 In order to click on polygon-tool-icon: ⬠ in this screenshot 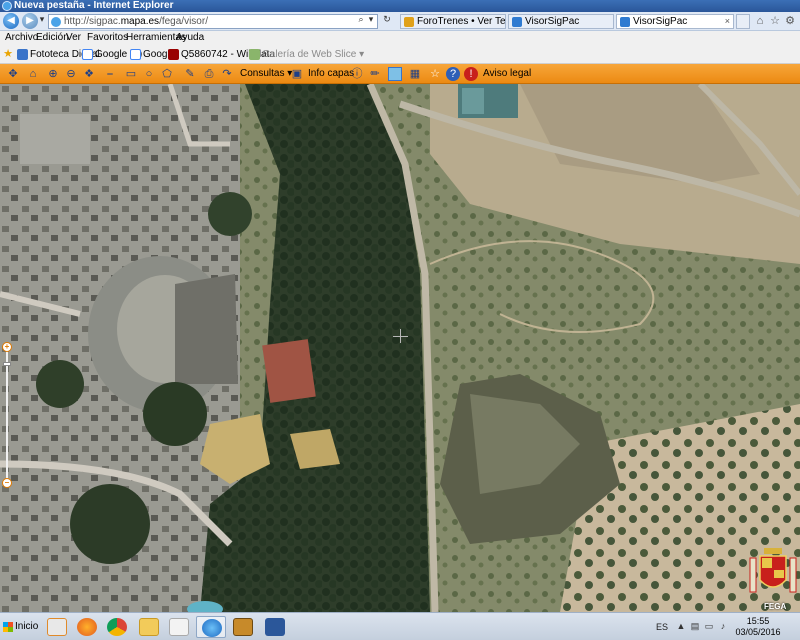, I will do `click(167, 74)`.